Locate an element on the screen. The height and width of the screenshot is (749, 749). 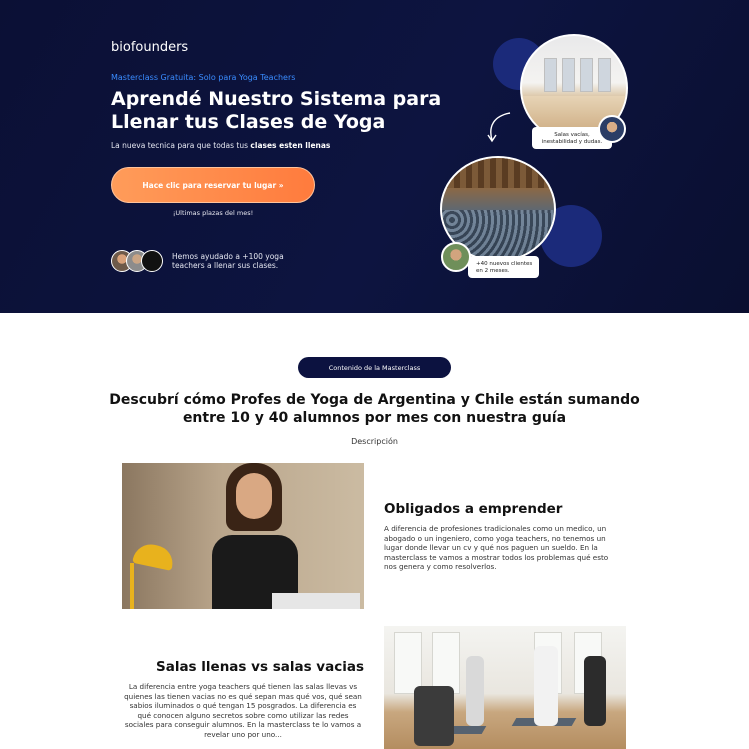
brand-logo: biofounders is located at coordinates (149, 47).